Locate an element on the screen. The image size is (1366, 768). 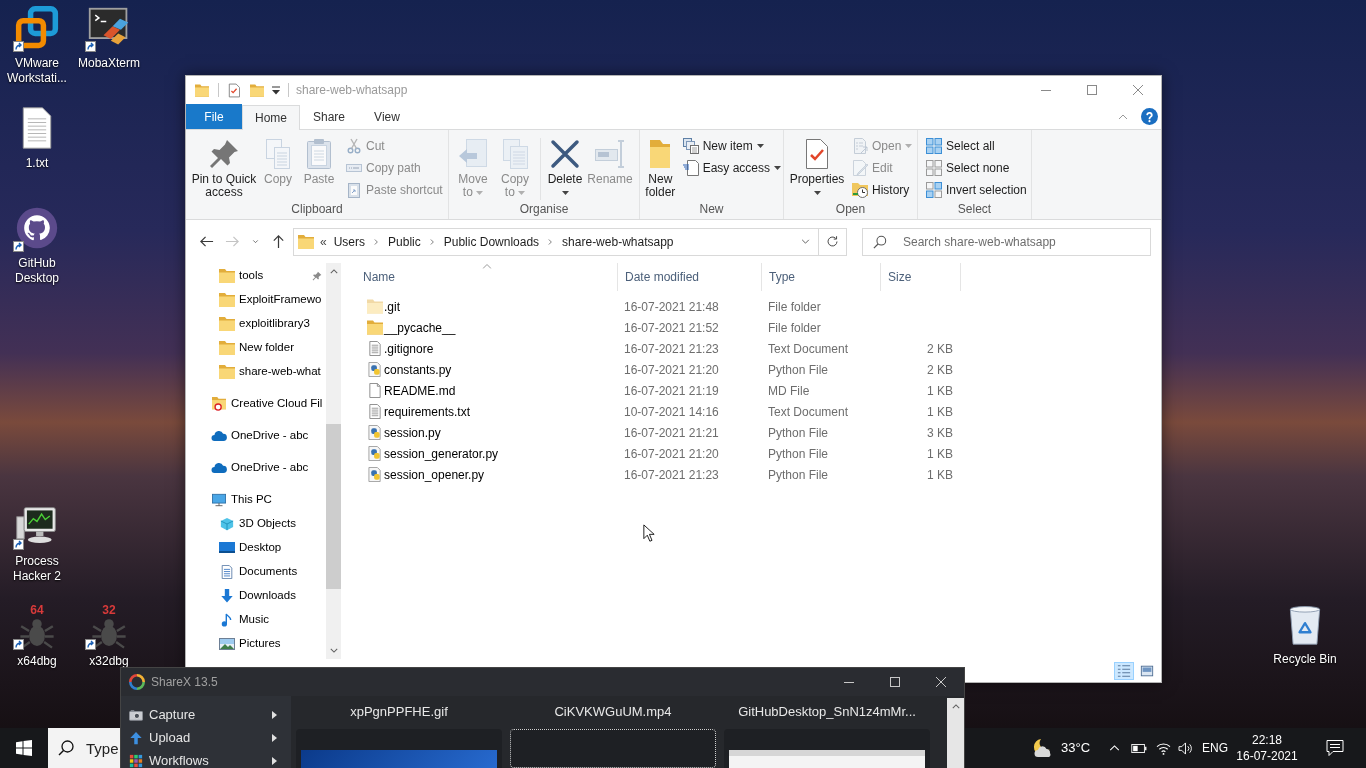
file-name: .git is located at coordinates (392, 306).